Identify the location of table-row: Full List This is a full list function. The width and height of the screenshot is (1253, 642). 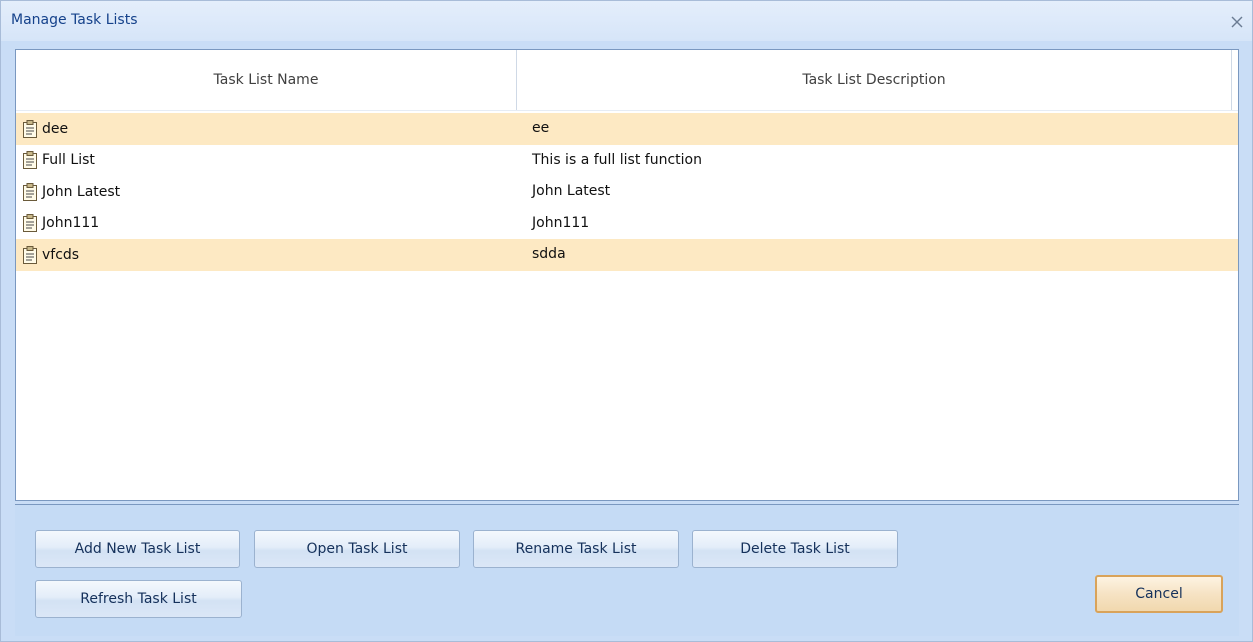
(627, 161).